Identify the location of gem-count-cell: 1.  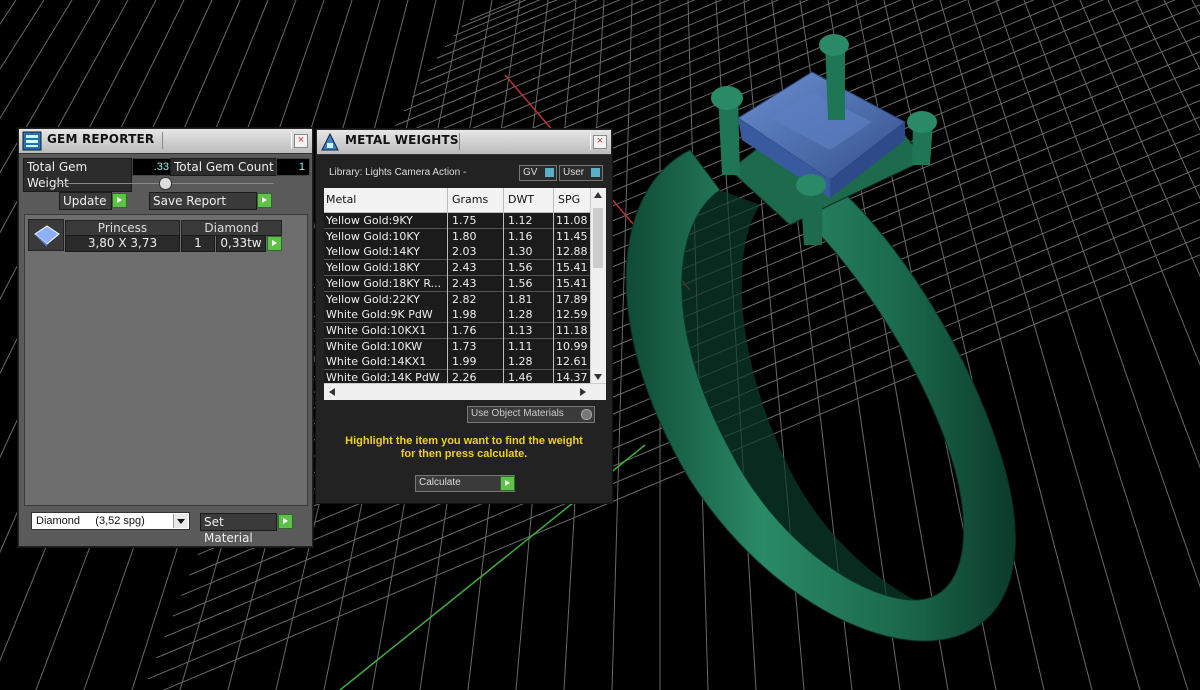
(198, 243).